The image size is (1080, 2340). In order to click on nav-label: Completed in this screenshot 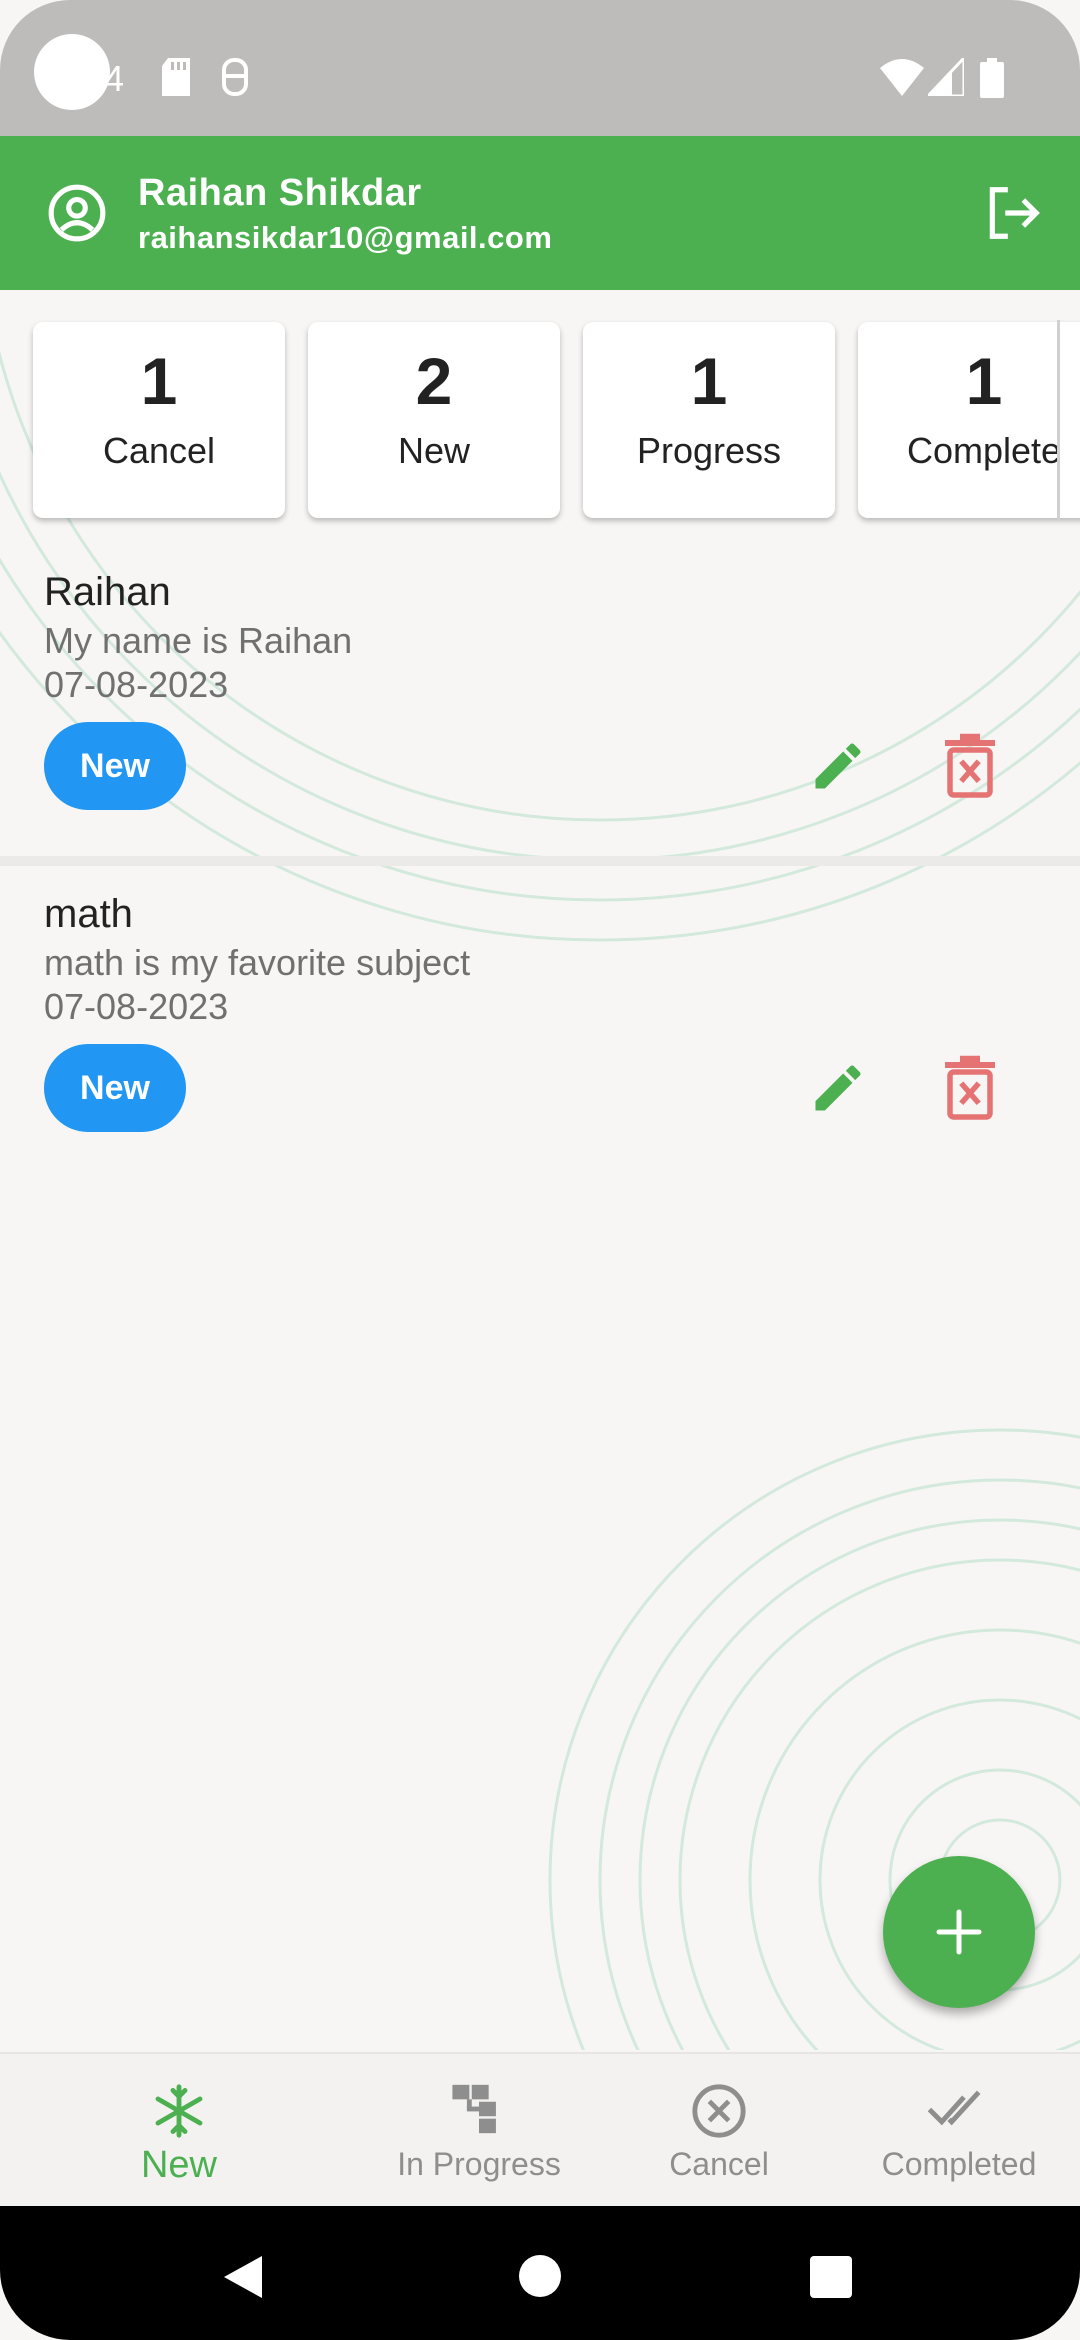, I will do `click(959, 2164)`.